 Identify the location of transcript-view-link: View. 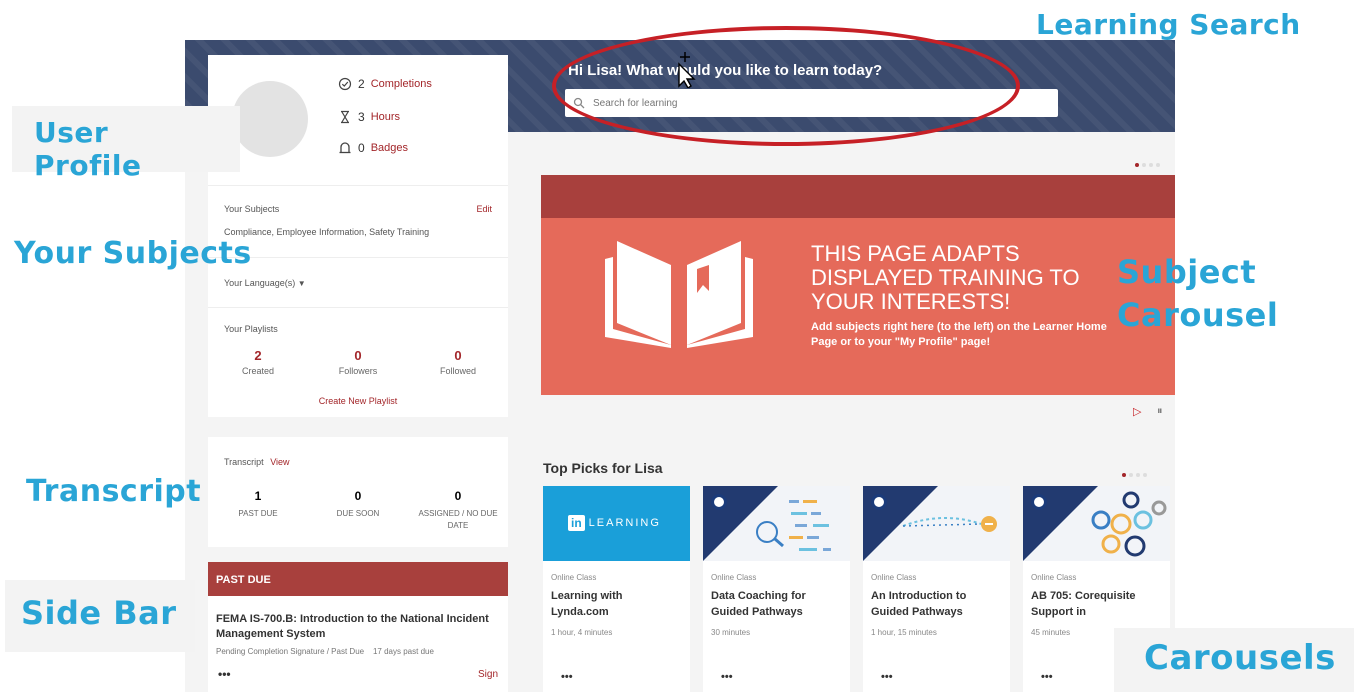
(279, 462).